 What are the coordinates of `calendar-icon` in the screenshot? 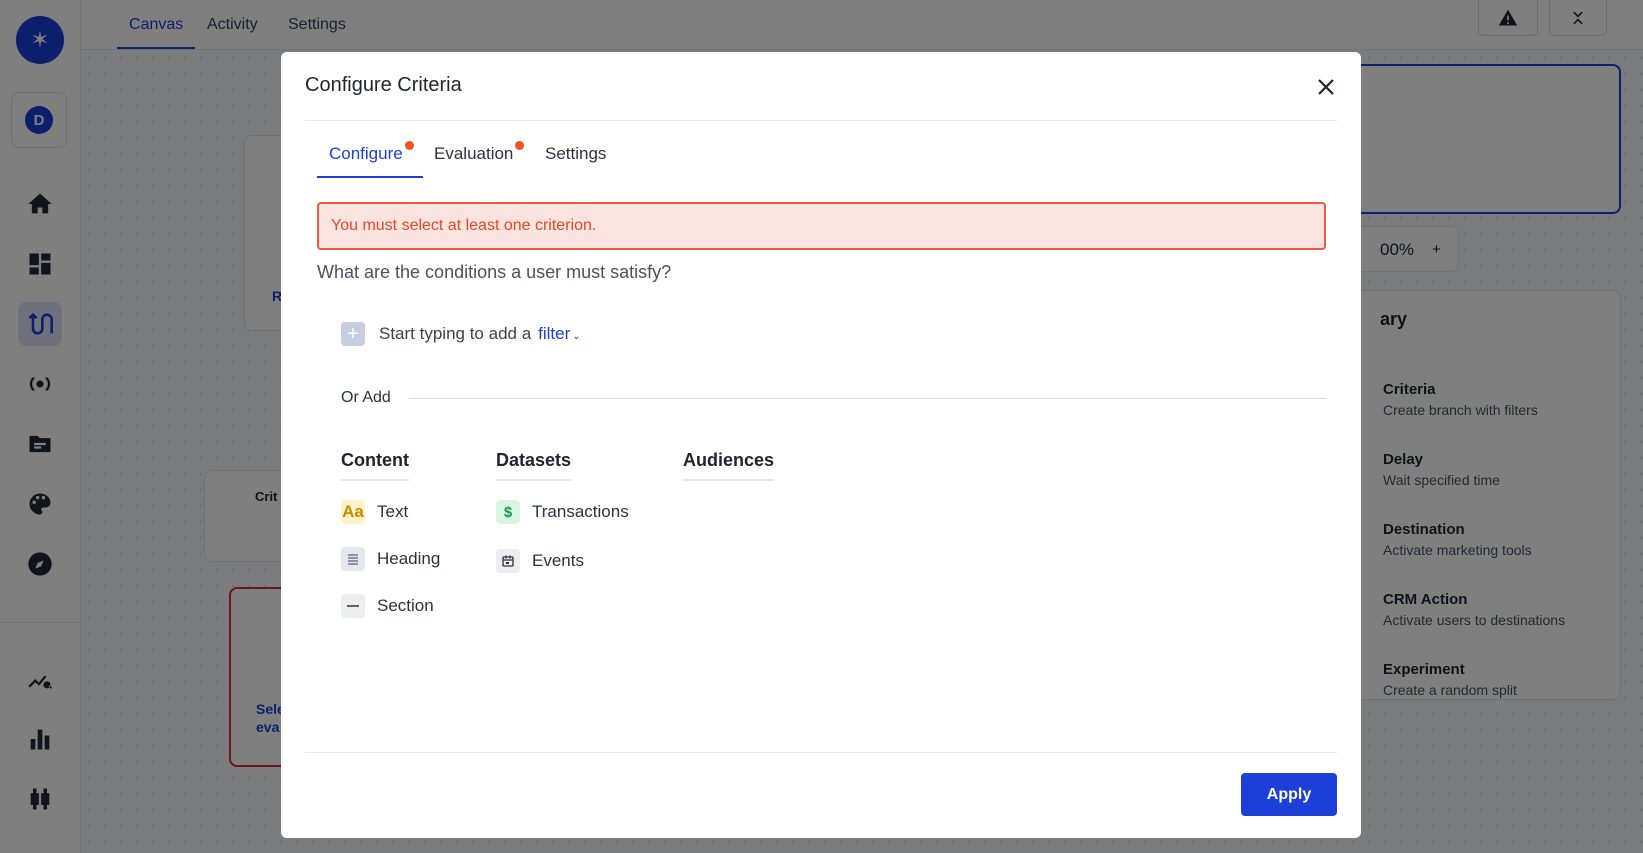 It's located at (508, 561).